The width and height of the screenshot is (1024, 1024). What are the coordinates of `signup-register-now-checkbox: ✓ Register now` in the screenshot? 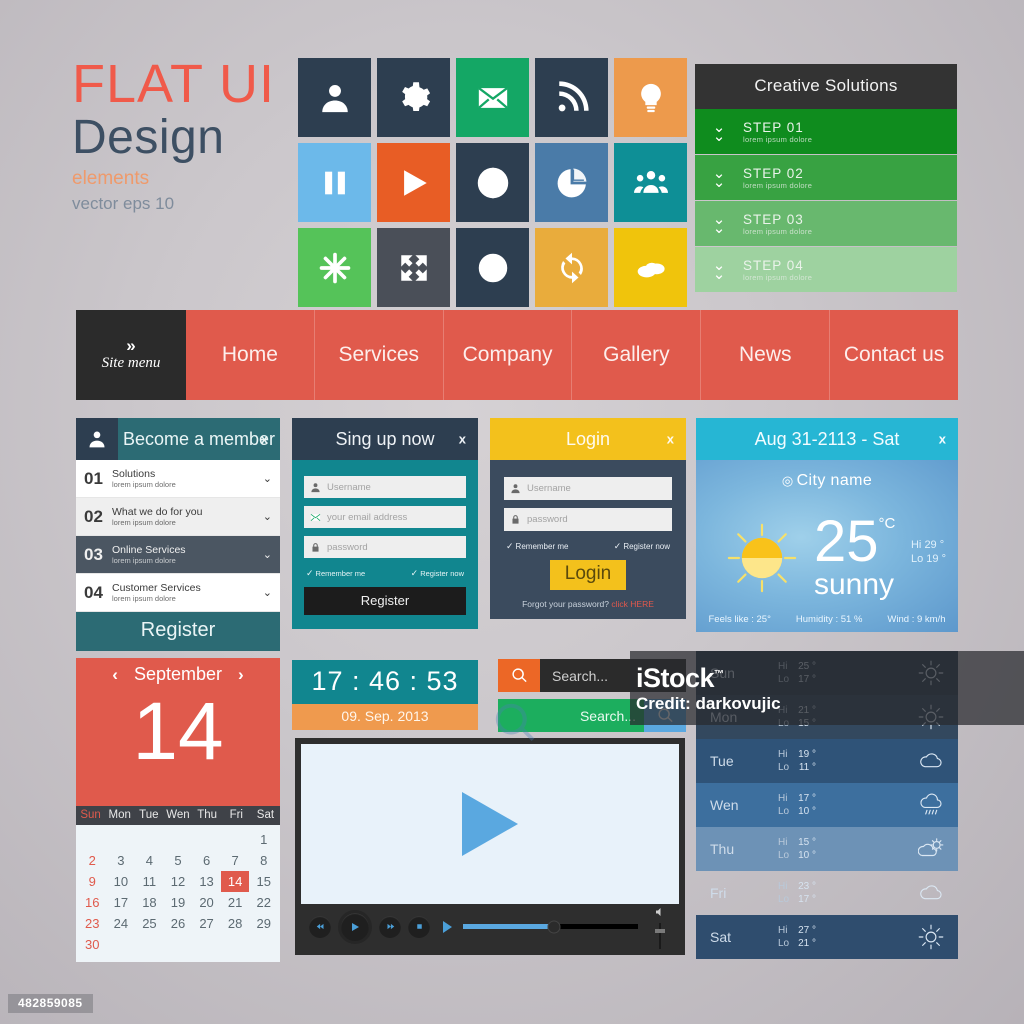 It's located at (437, 573).